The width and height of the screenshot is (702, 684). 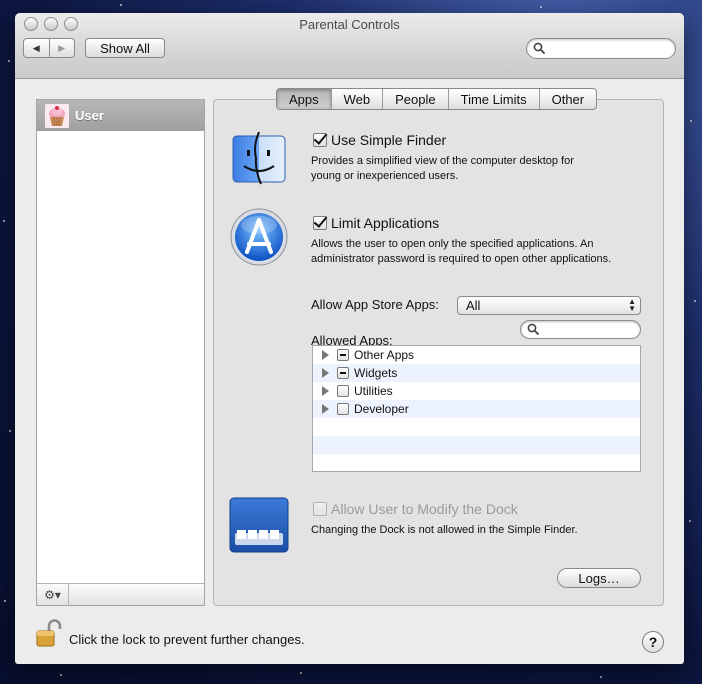 What do you see at coordinates (320, 140) in the screenshot?
I see `use-simple-finder-checkbox` at bounding box center [320, 140].